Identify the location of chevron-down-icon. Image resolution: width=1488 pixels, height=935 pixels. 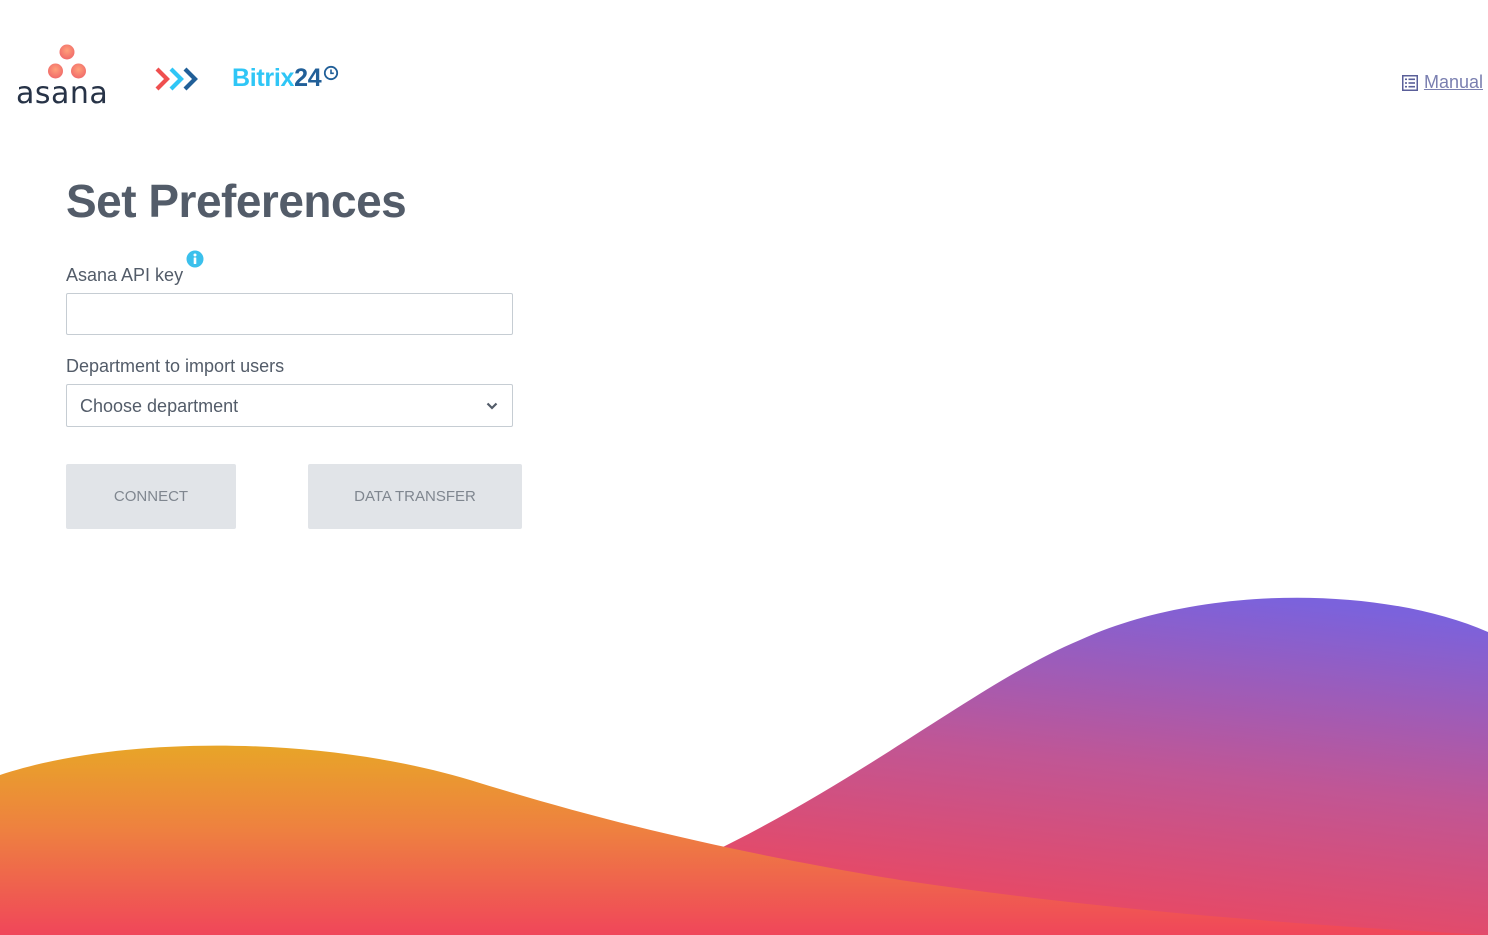
(492, 406).